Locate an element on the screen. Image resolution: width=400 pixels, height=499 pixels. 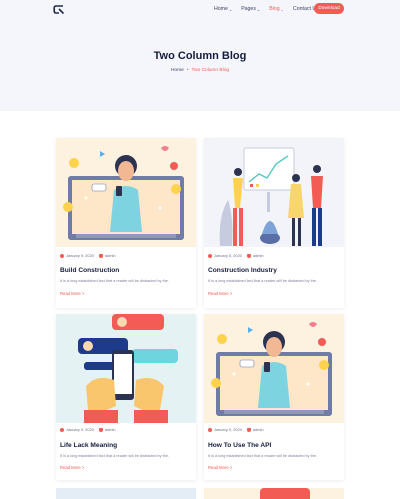
chat-bubble-shape is located at coordinates (285, 493).